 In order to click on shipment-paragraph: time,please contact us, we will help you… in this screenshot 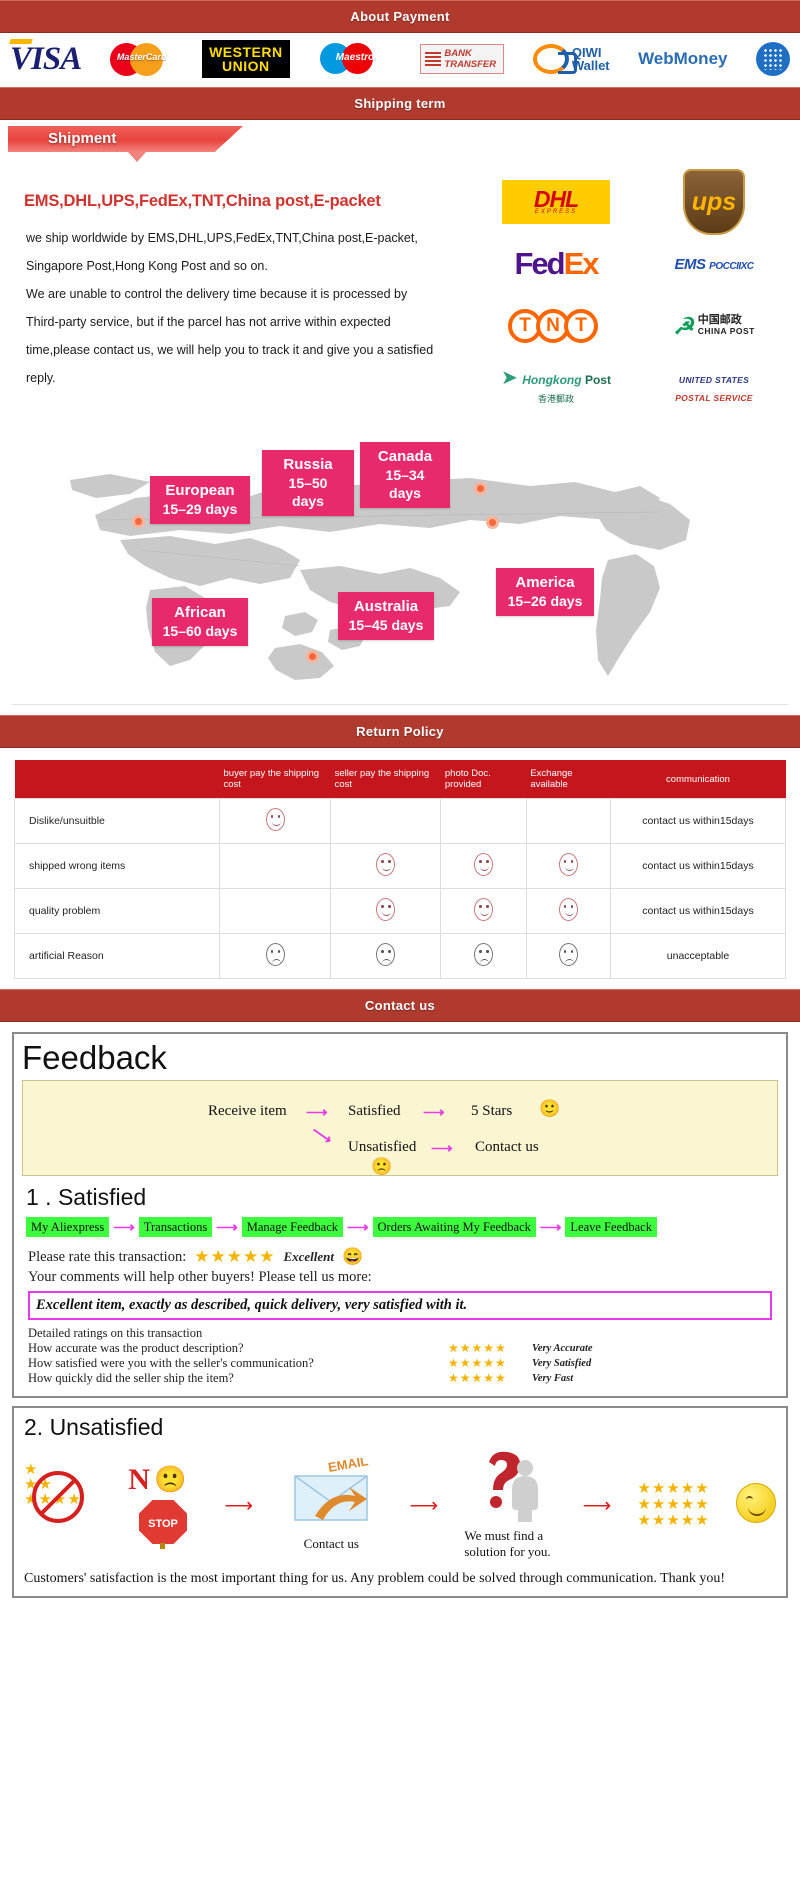, I will do `click(230, 350)`.